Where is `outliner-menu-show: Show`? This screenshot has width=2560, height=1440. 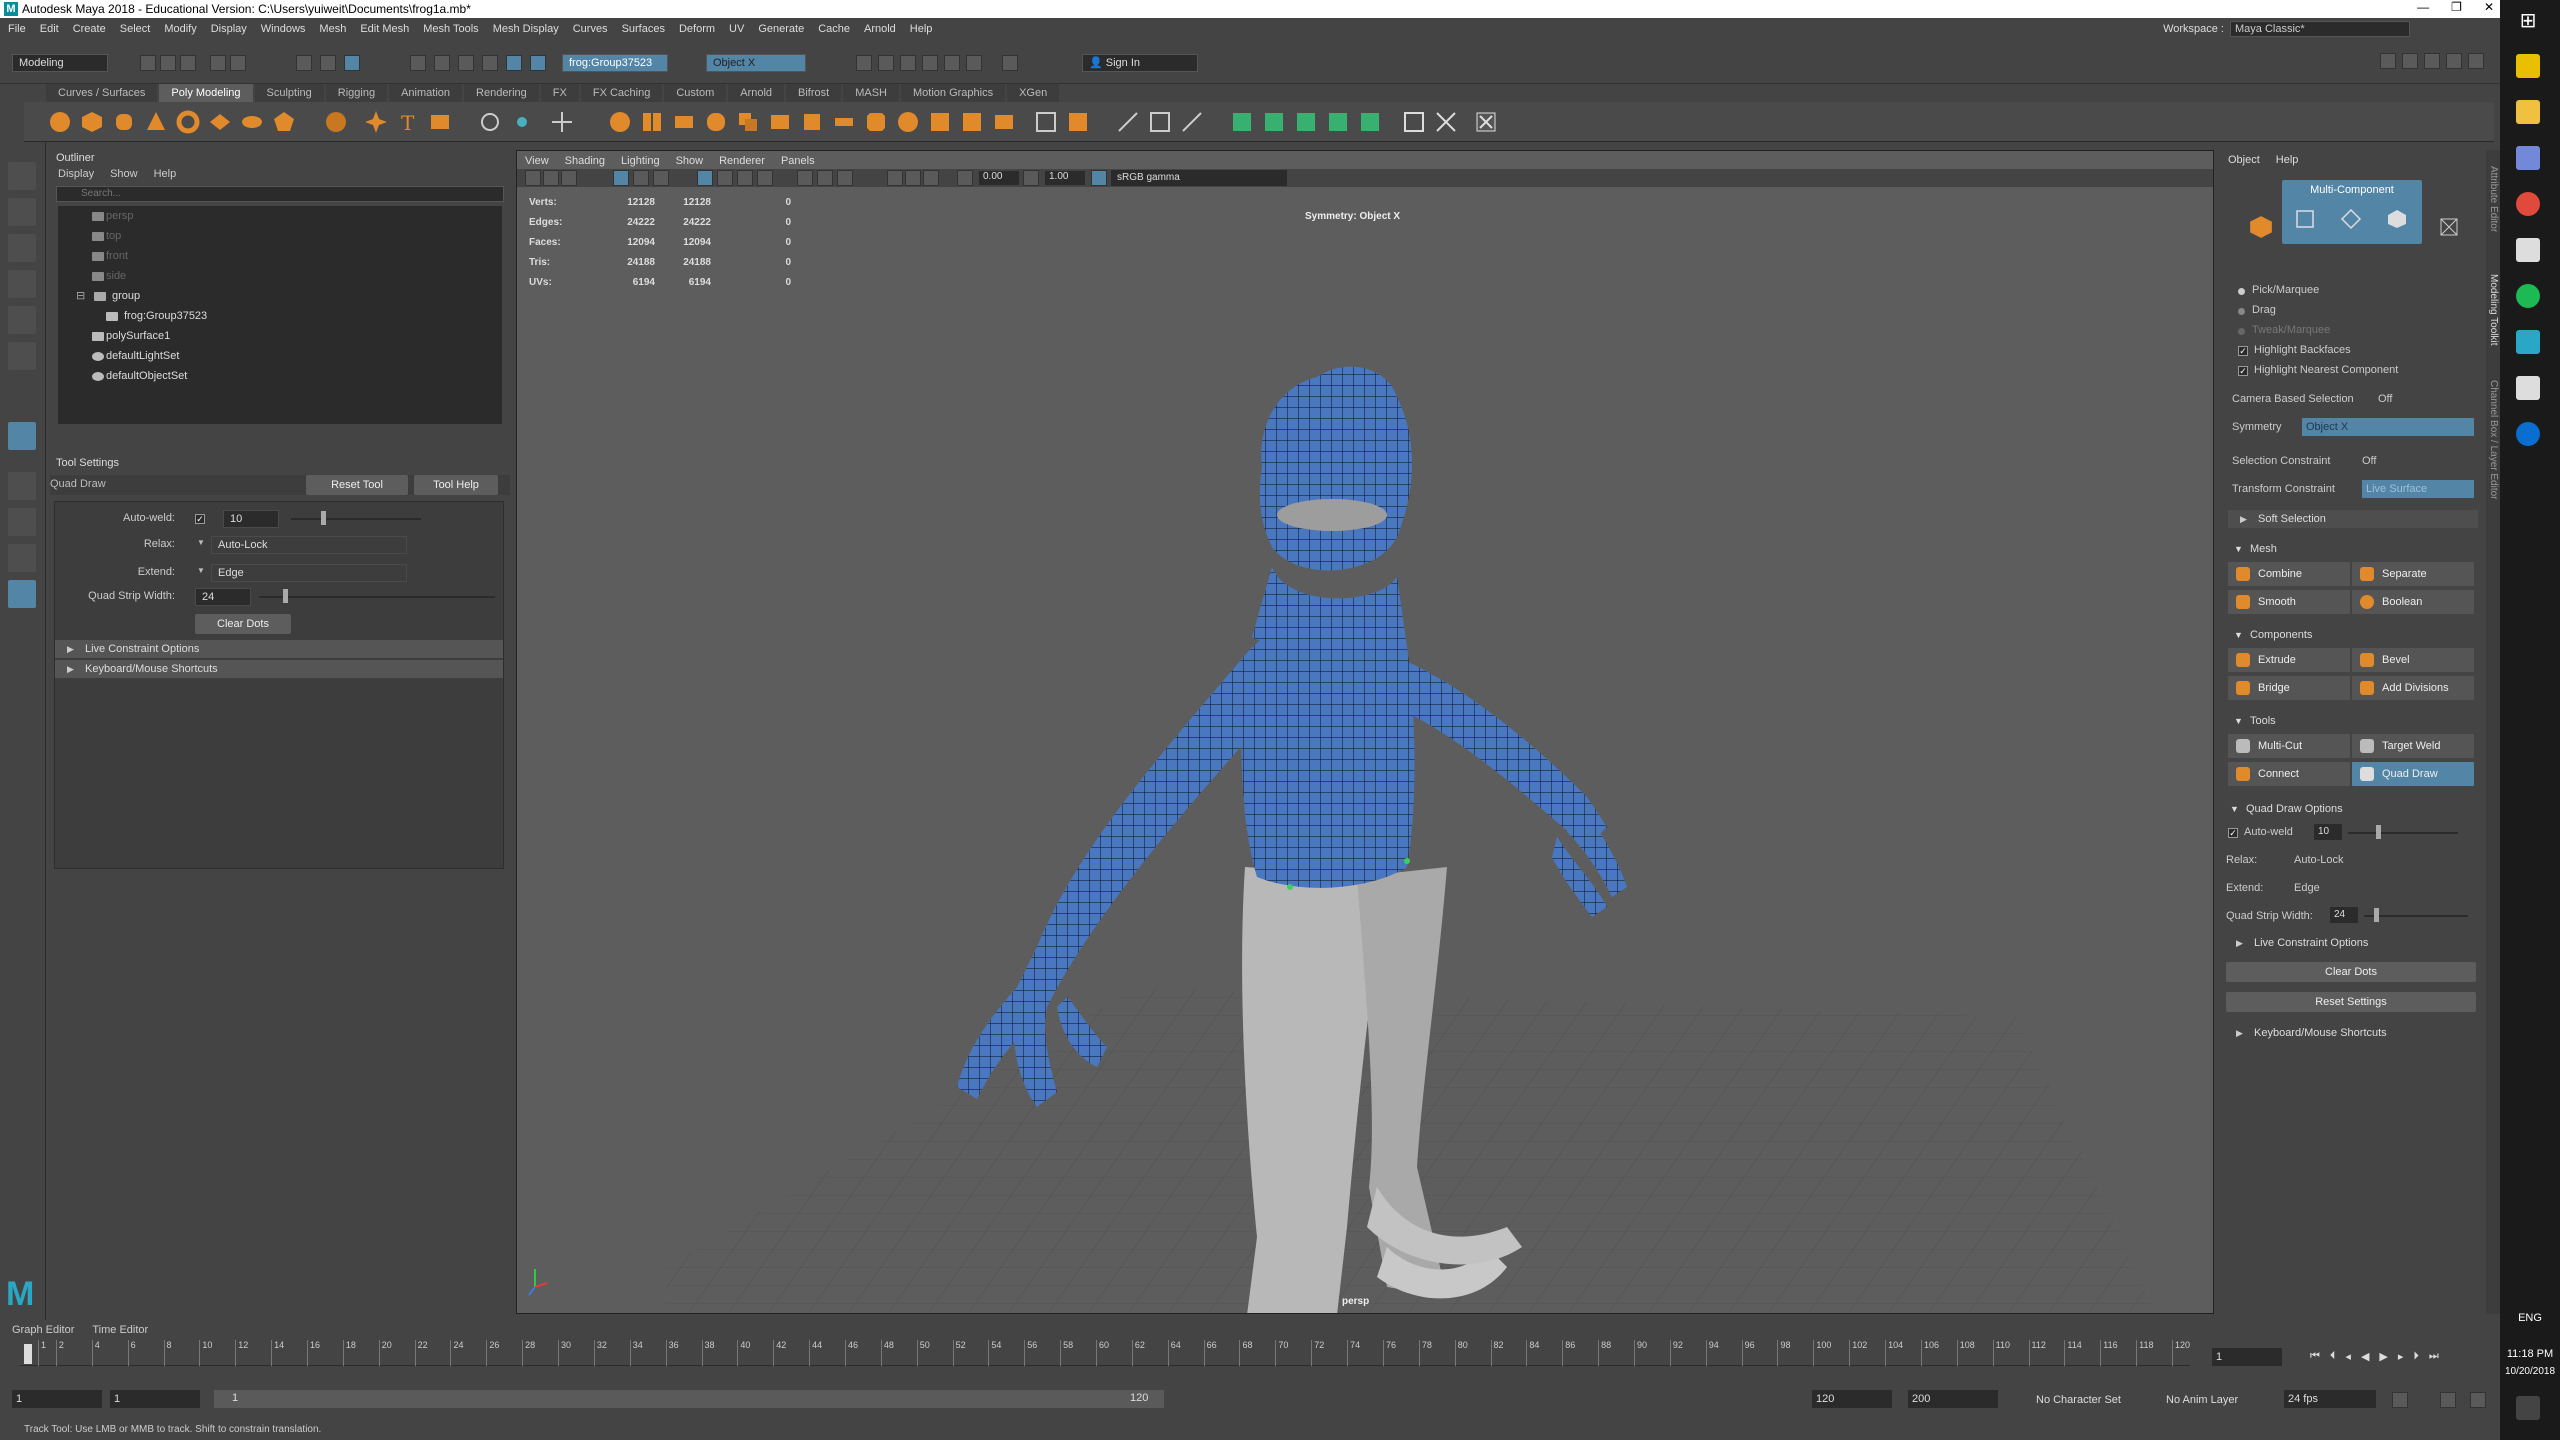
outliner-menu-show: Show is located at coordinates (124, 174).